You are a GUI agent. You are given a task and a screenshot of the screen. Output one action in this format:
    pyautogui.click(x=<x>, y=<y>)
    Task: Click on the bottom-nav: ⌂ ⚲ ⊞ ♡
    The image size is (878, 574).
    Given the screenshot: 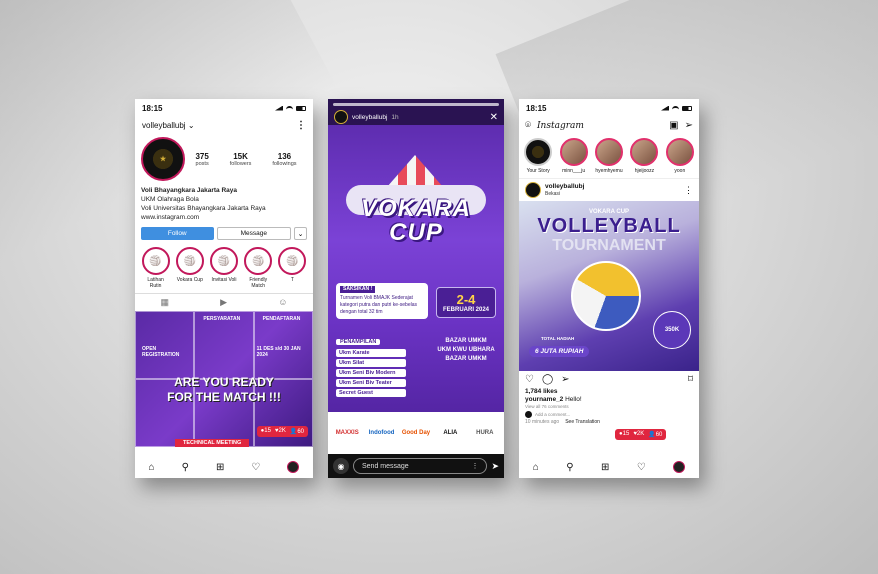 What is the action you would take?
    pyautogui.click(x=224, y=467)
    